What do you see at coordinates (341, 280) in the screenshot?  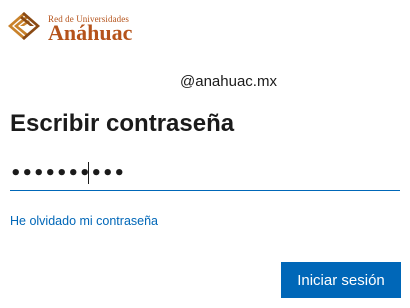 I see `signin-button: Iniciar sesión` at bounding box center [341, 280].